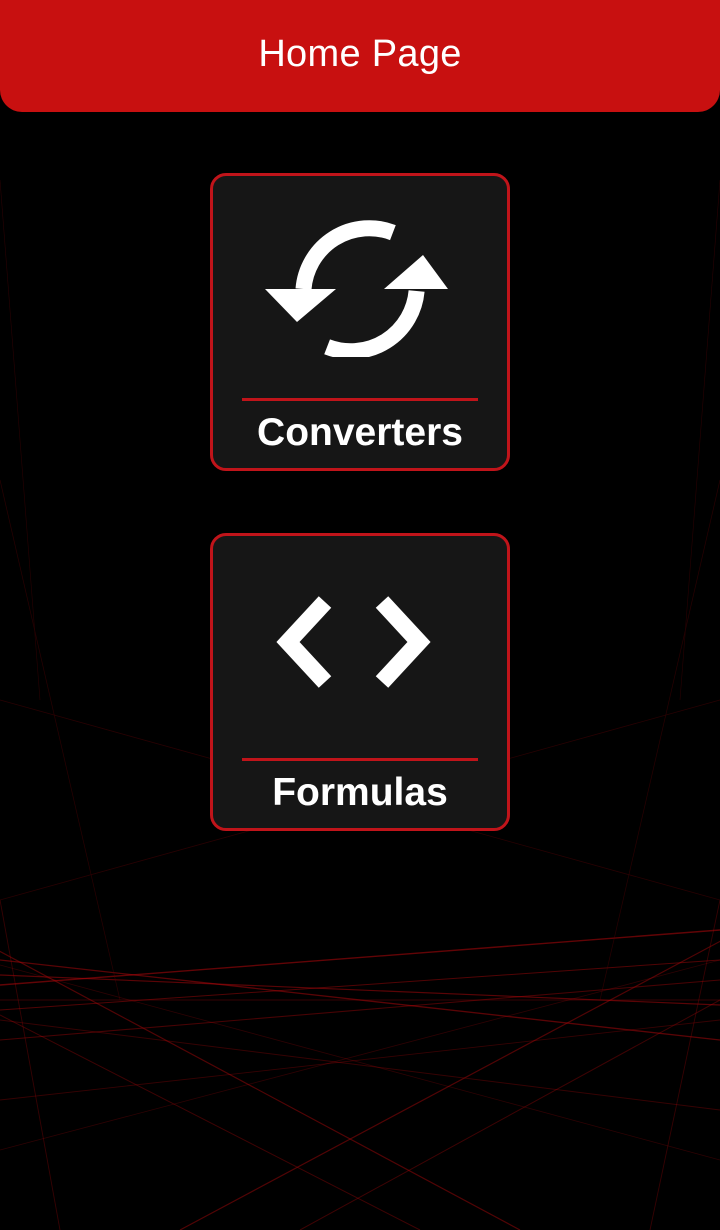  I want to click on formulas-card: Formulas, so click(360, 682).